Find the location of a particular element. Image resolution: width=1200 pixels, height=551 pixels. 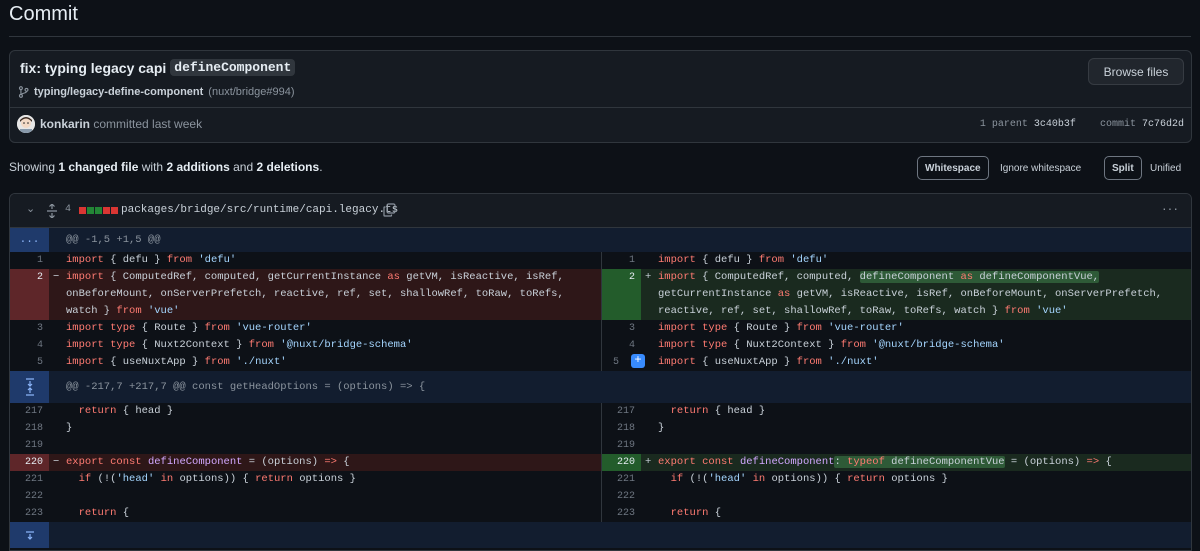

pr-link: (nuxt/bridge#994) is located at coordinates (251, 92).